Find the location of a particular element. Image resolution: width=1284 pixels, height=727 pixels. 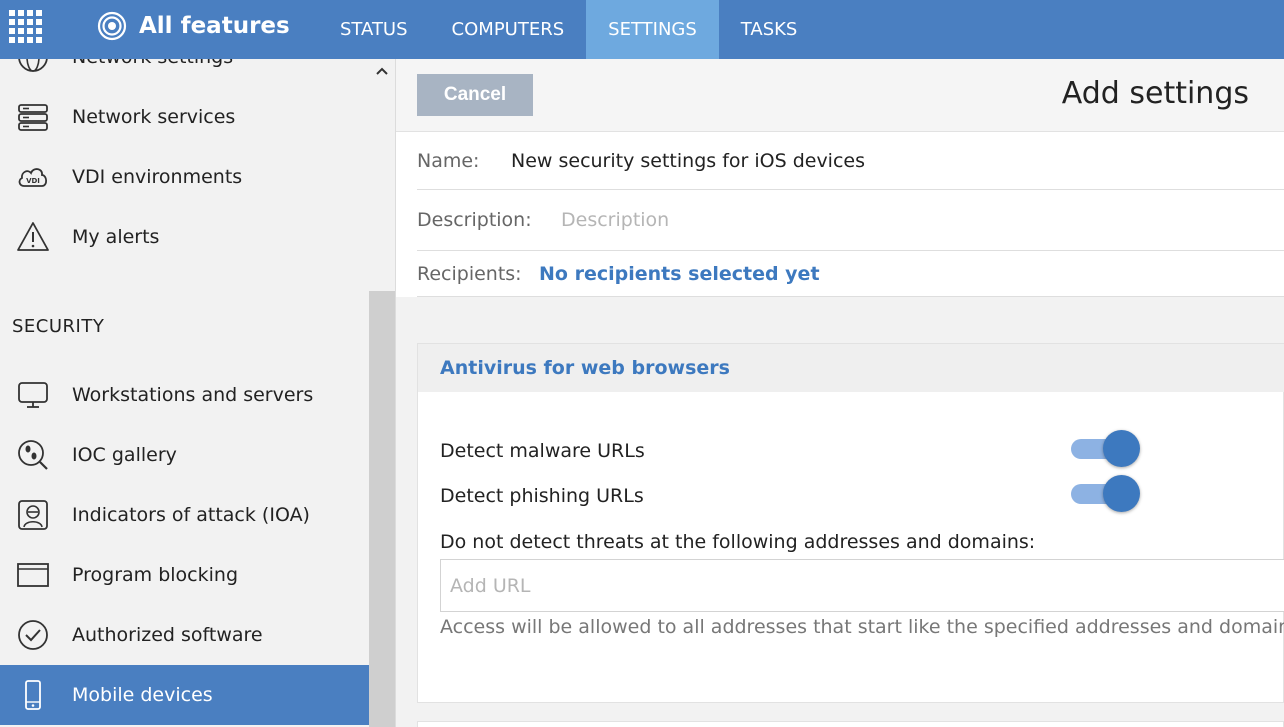

apps-grid-icon is located at coordinates (25, 25).